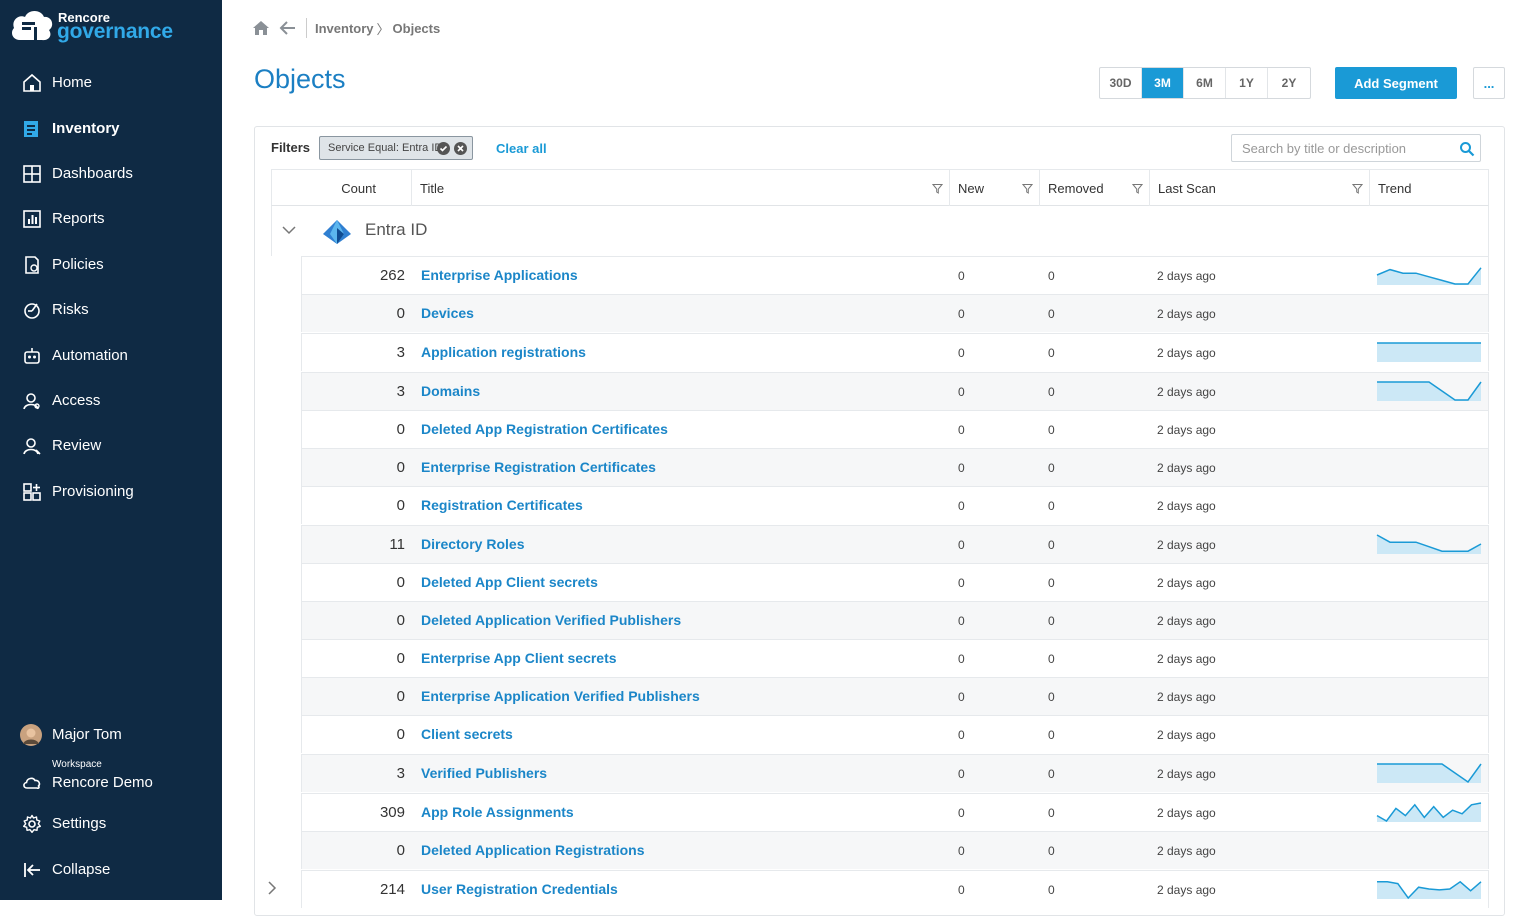 The image size is (1536, 916). What do you see at coordinates (111, 265) in the screenshot?
I see `sidebar-item-policies: Policies` at bounding box center [111, 265].